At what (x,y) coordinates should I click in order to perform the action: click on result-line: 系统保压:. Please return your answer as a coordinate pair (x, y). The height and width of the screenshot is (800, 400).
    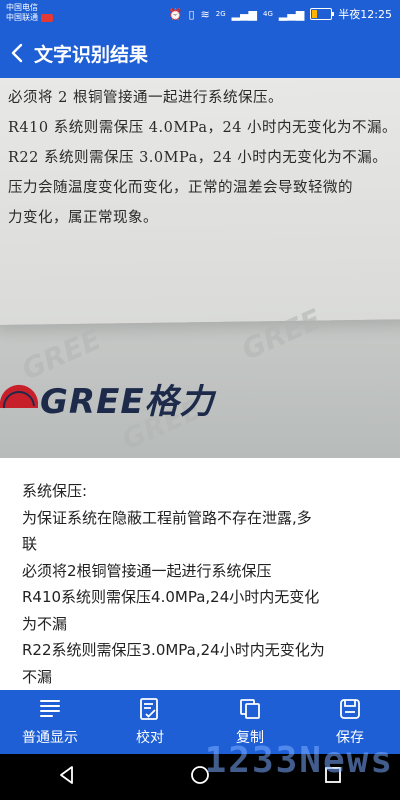
    Looking at the image, I should click on (55, 491).